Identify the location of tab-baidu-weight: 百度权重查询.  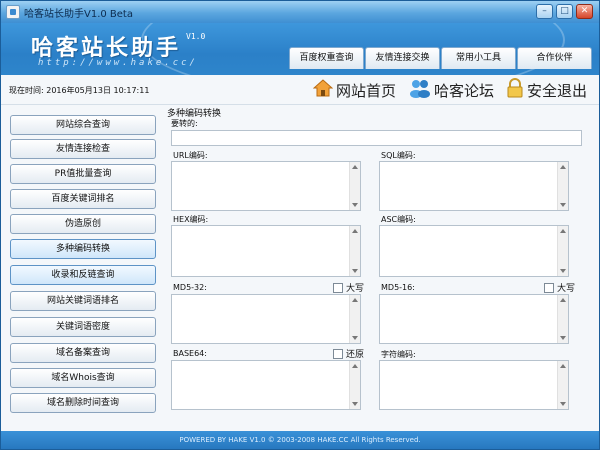
(326, 58).